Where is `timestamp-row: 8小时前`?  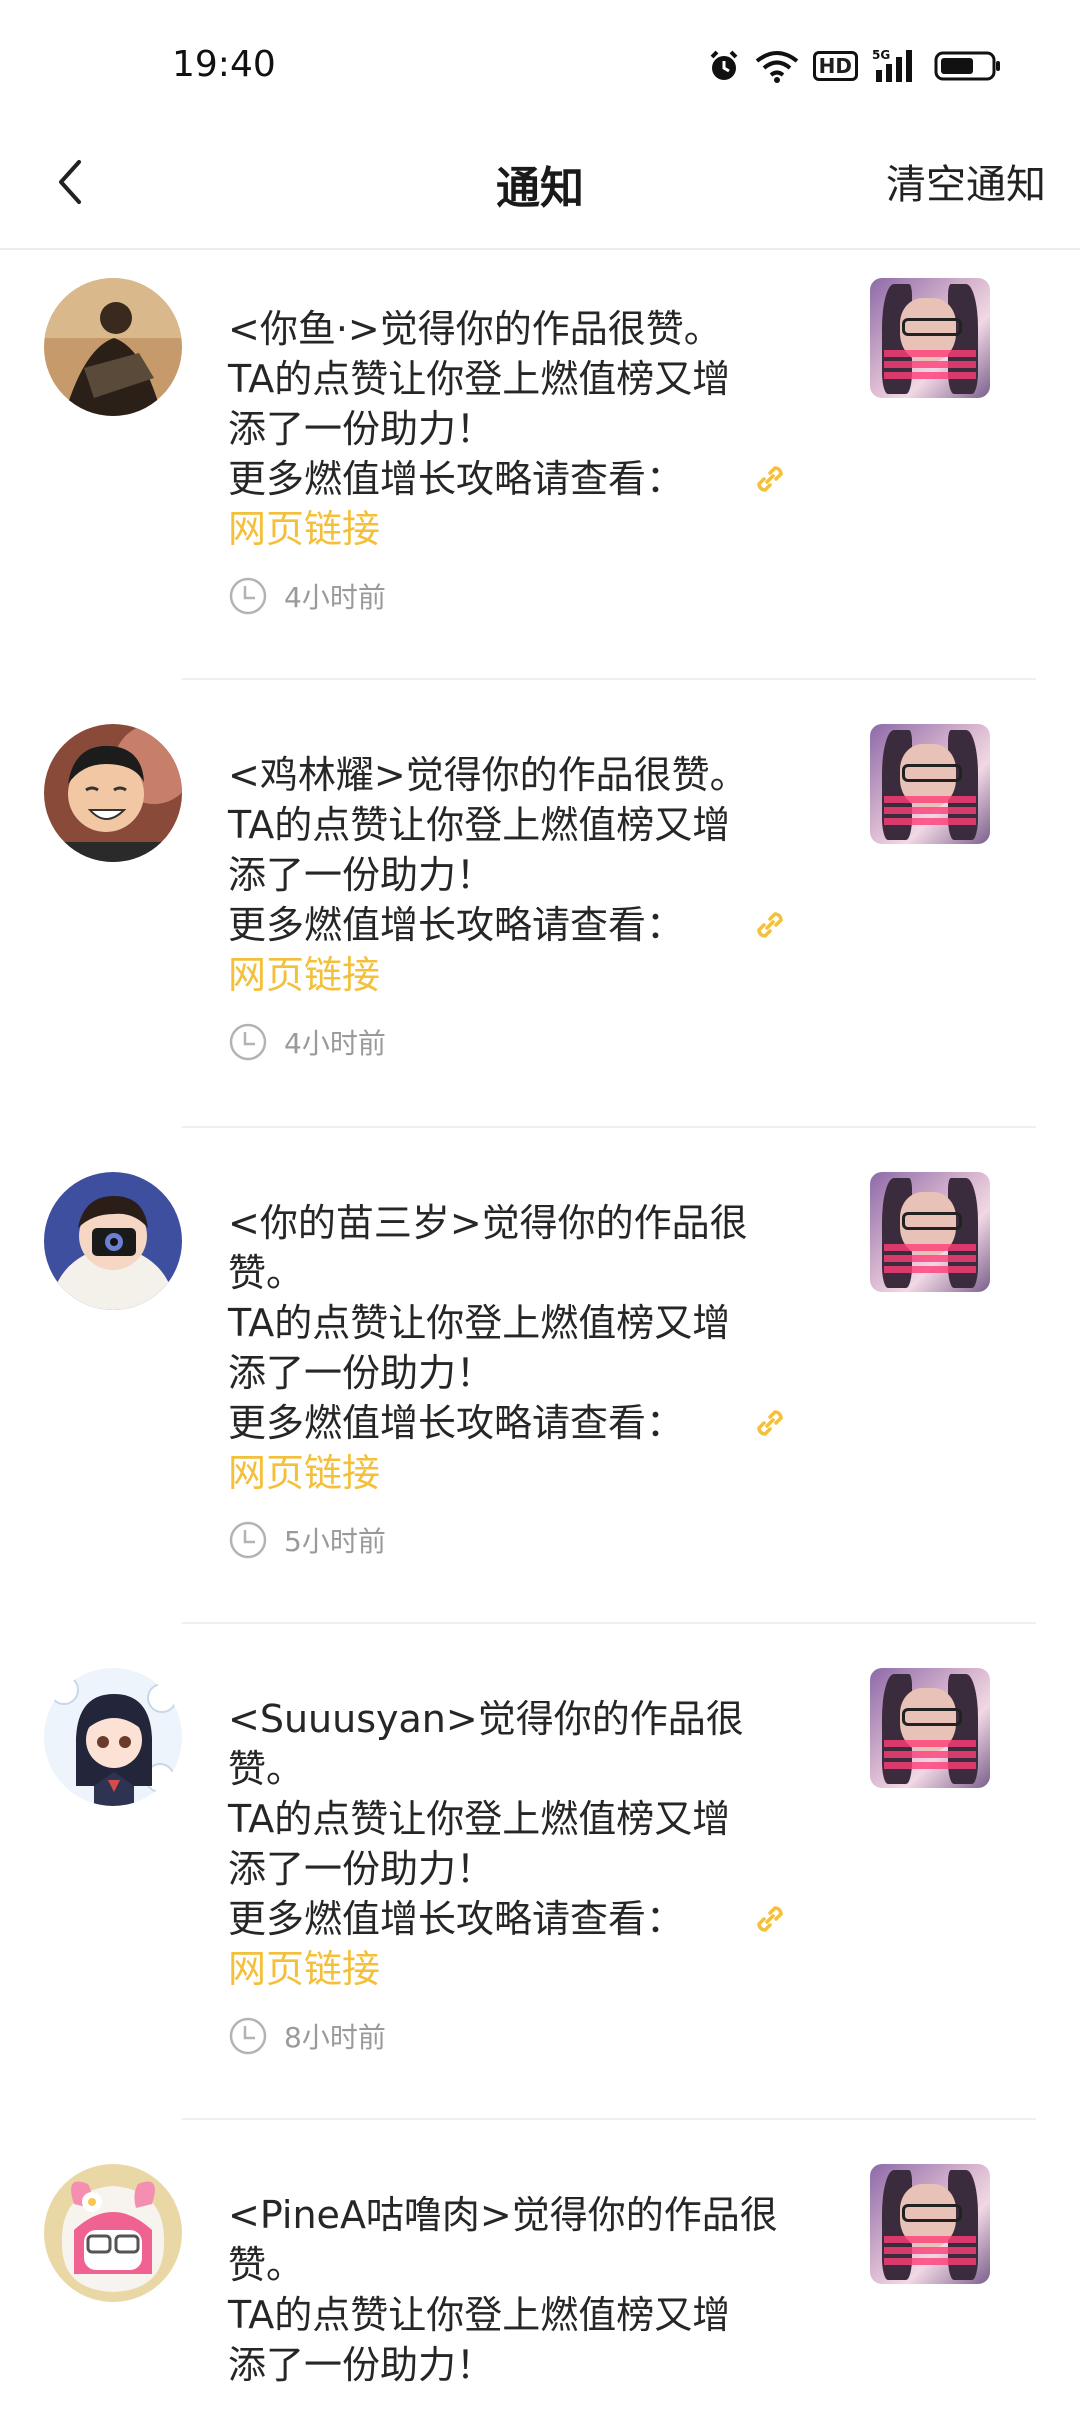
timestamp-row: 8小时前 is located at coordinates (513, 2036).